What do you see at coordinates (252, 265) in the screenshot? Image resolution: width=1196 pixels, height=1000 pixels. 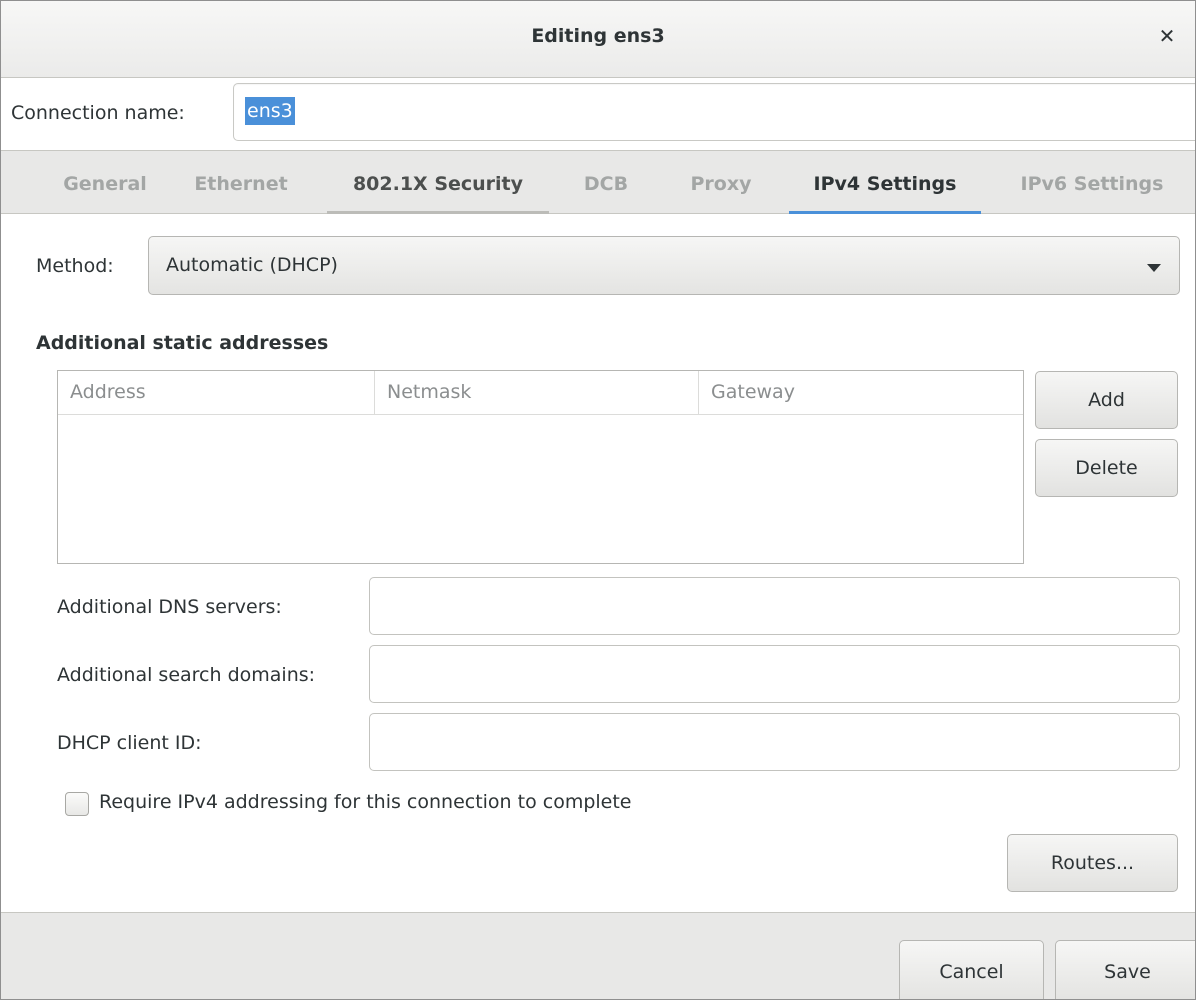 I see `method-value: Automatic (DHCP)` at bounding box center [252, 265].